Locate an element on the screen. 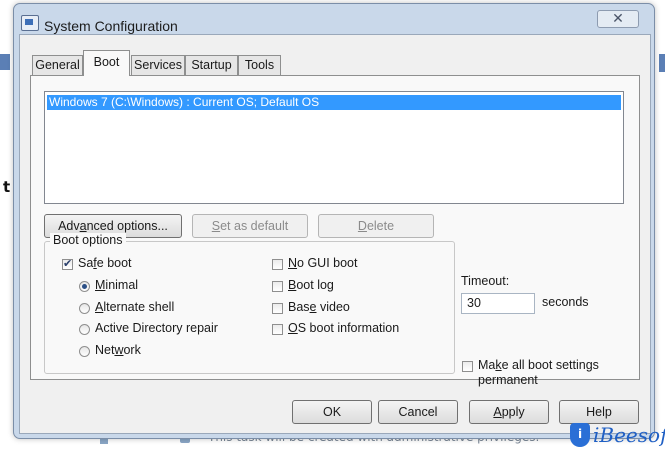 This screenshot has height=450, width=665. alternate-shell-label: Alternate shell is located at coordinates (134, 307).